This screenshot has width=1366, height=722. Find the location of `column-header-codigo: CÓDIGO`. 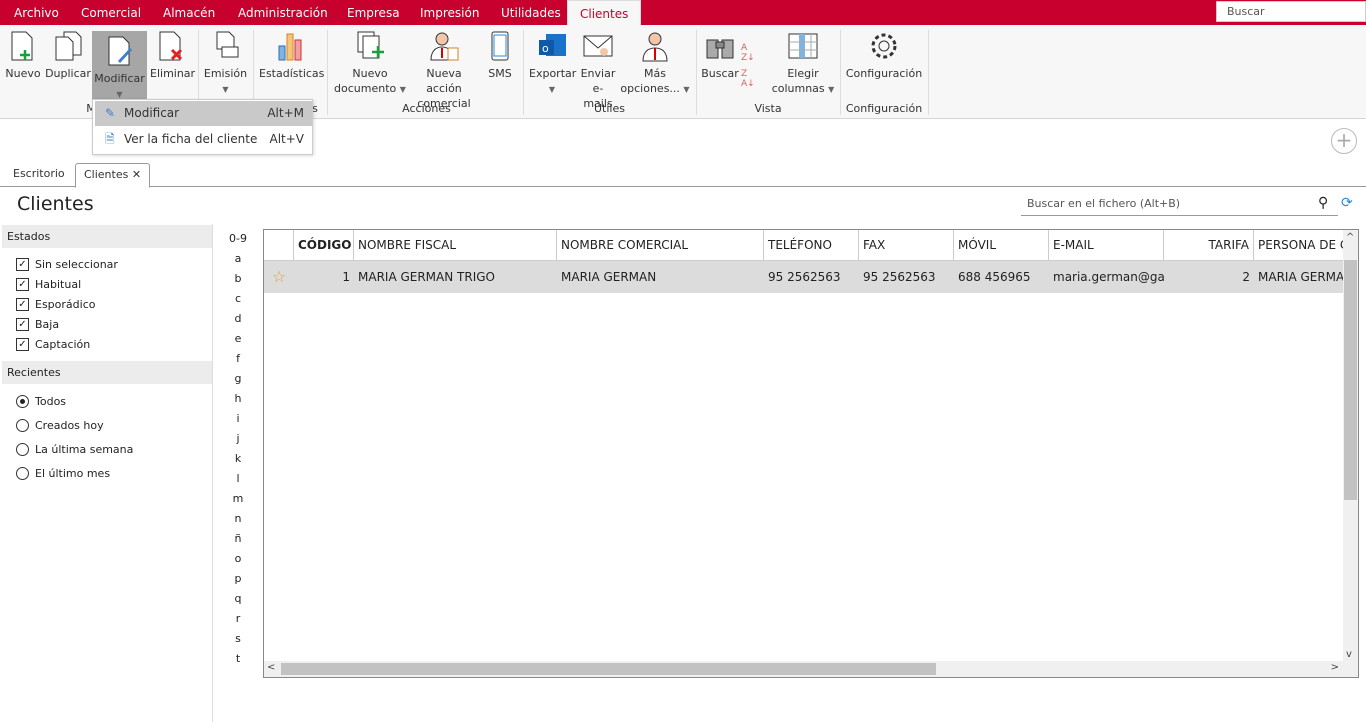

column-header-codigo: CÓDIGO is located at coordinates (324, 245).